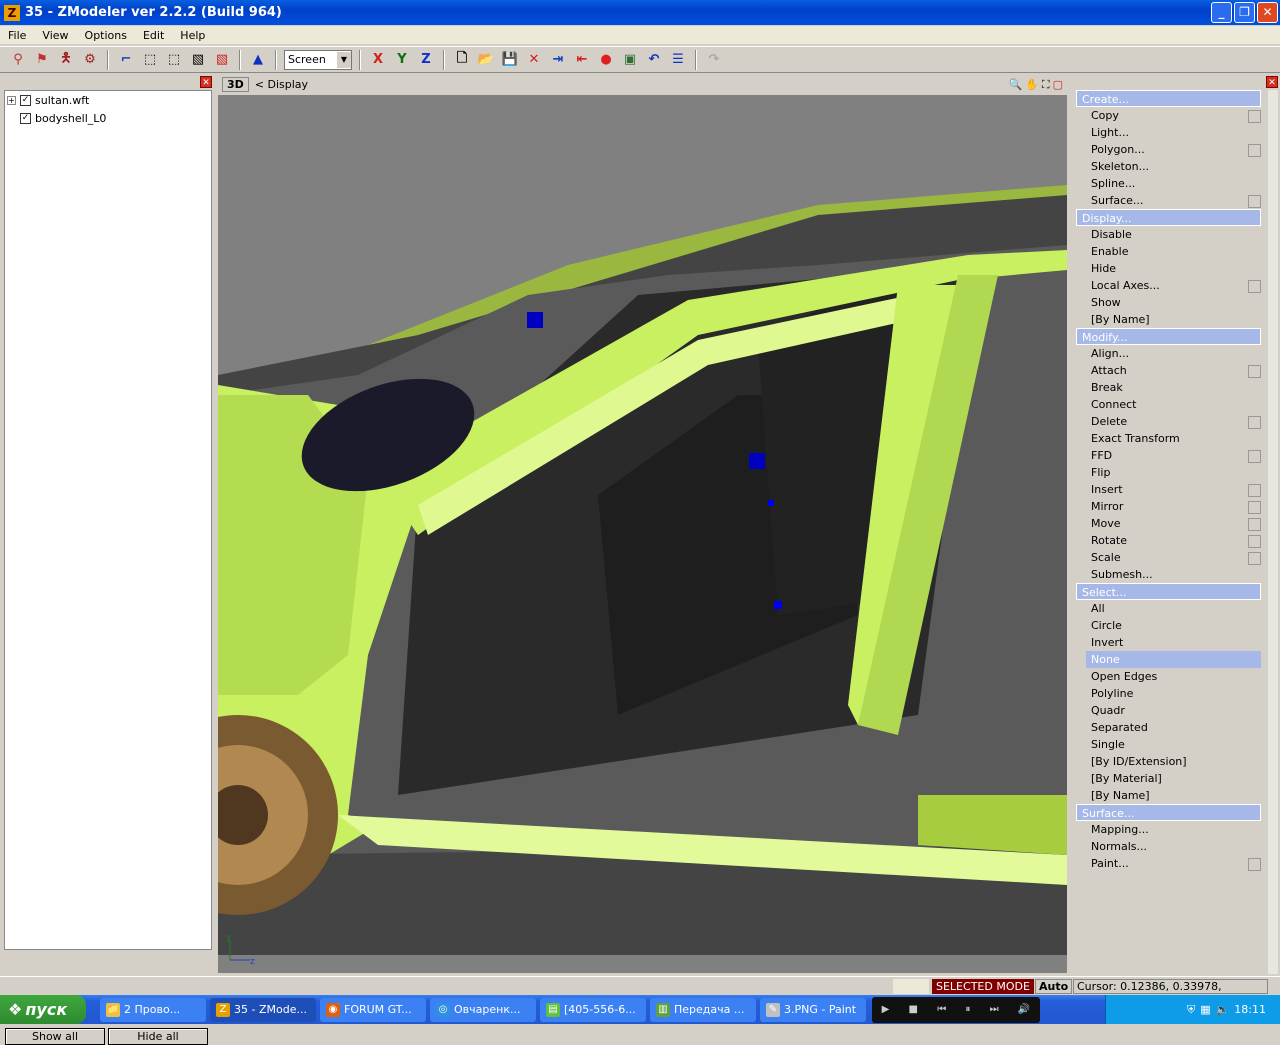 The image size is (1280, 1045). What do you see at coordinates (43, 1009) in the screenshot?
I see `start-button: ❖ пуск` at bounding box center [43, 1009].